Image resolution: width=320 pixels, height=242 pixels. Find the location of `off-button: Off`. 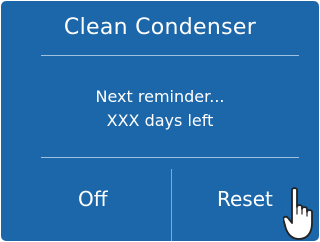

off-button: Off is located at coordinates (93, 199).